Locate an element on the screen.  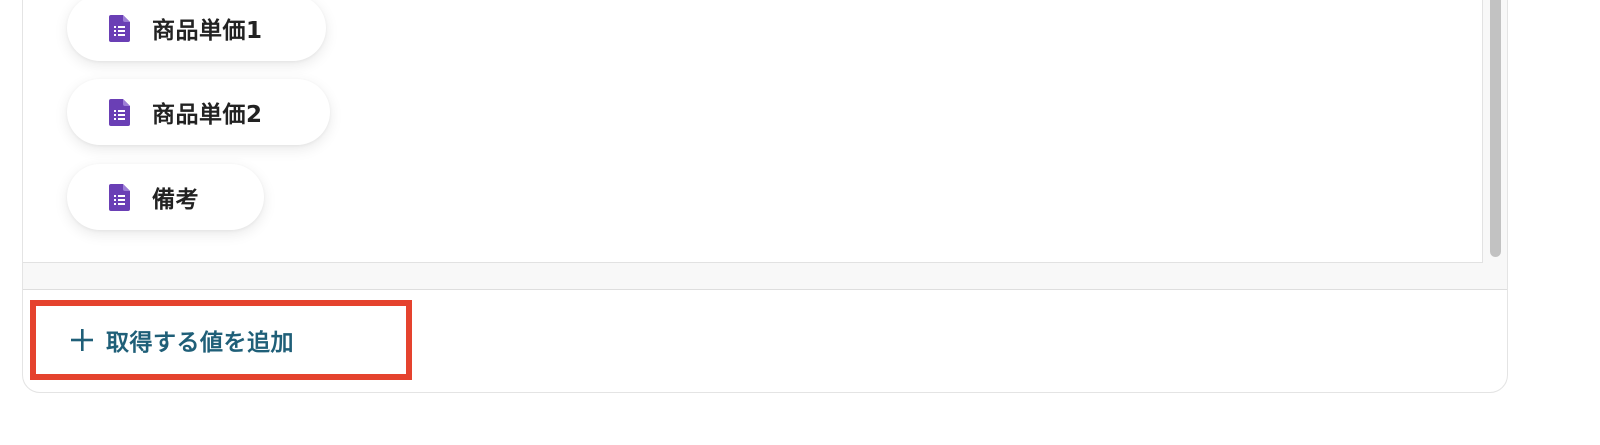
add-value-button: 取得する値を追加 is located at coordinates (221, 340).